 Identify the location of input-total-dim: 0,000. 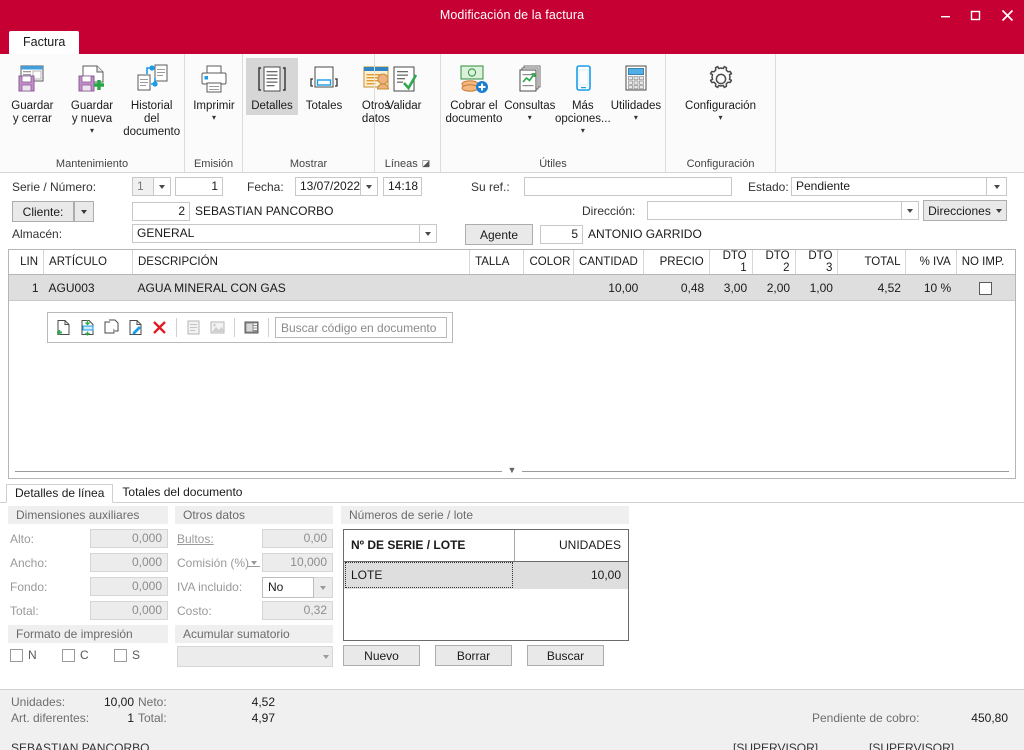
(129, 610).